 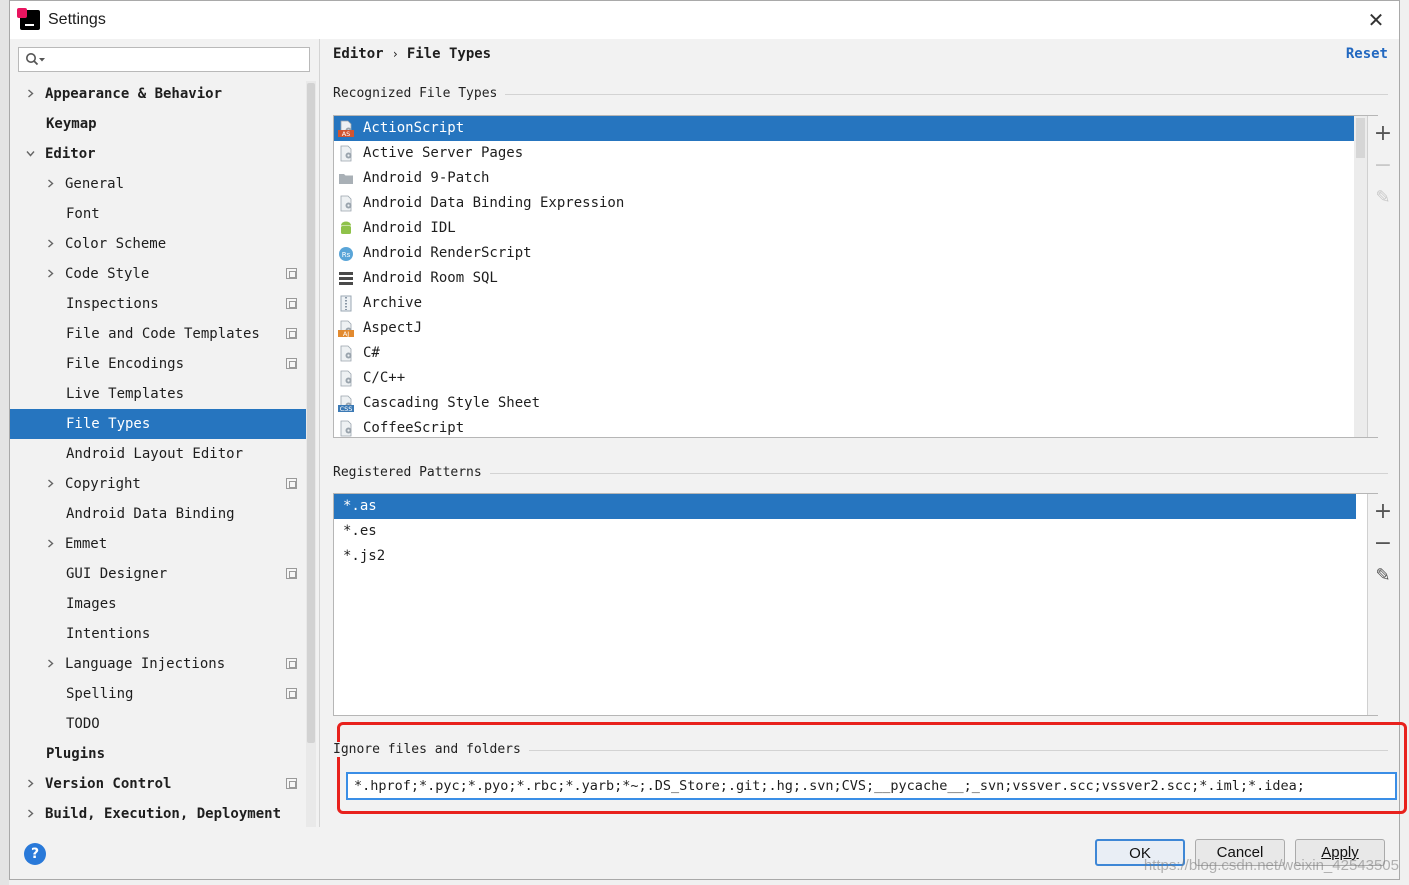 I want to click on pattern-row: *.es, so click(x=845, y=531).